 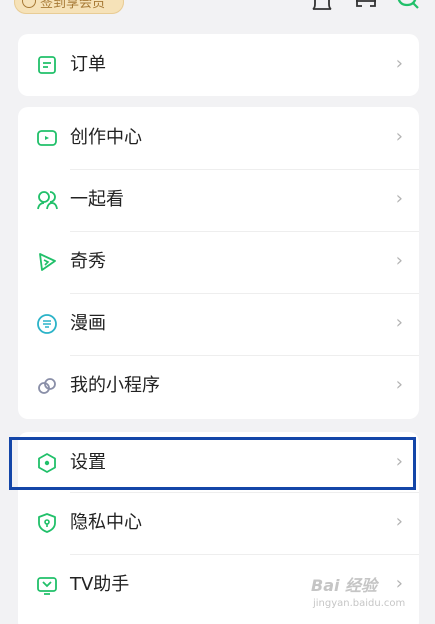 What do you see at coordinates (217, 11) in the screenshot?
I see `top-bar: 签到享会员` at bounding box center [217, 11].